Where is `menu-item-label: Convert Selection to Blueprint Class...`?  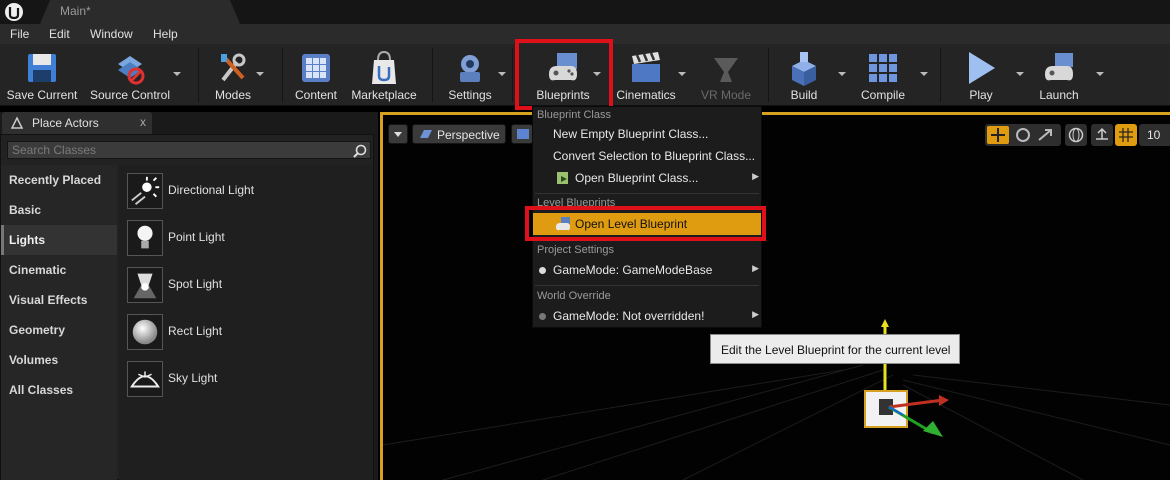
menu-item-label: Convert Selection to Blueprint Class... is located at coordinates (654, 156).